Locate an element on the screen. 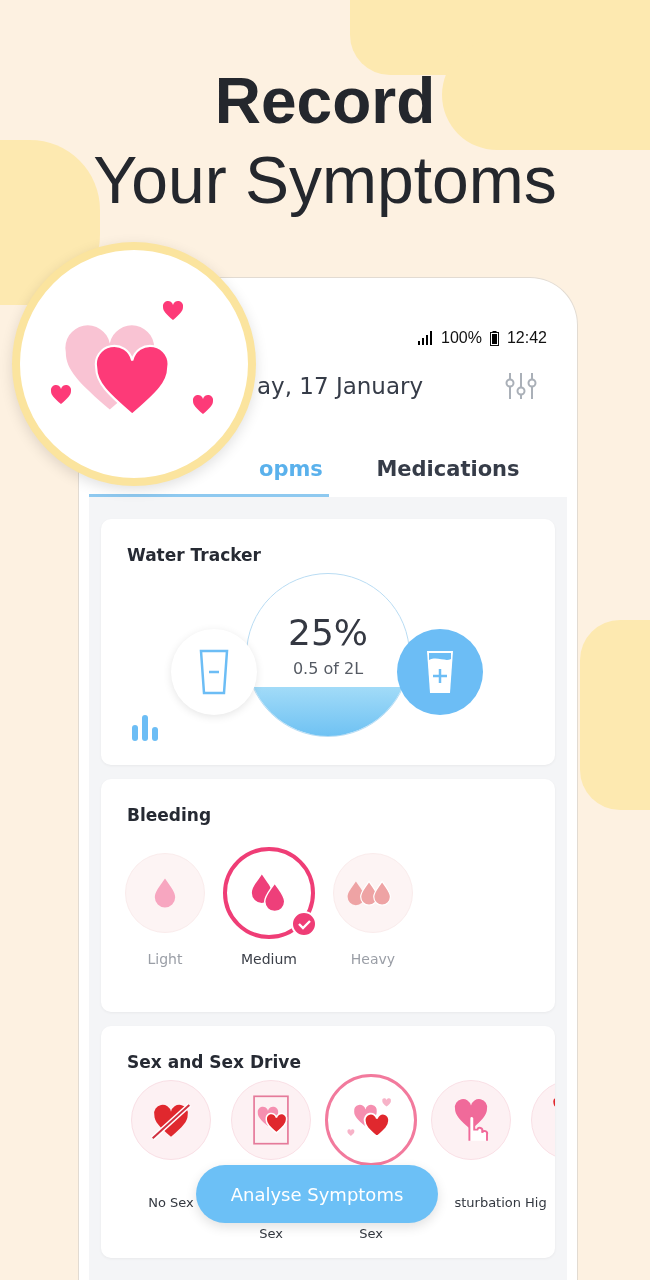  option-label: No Sex is located at coordinates (171, 1203).